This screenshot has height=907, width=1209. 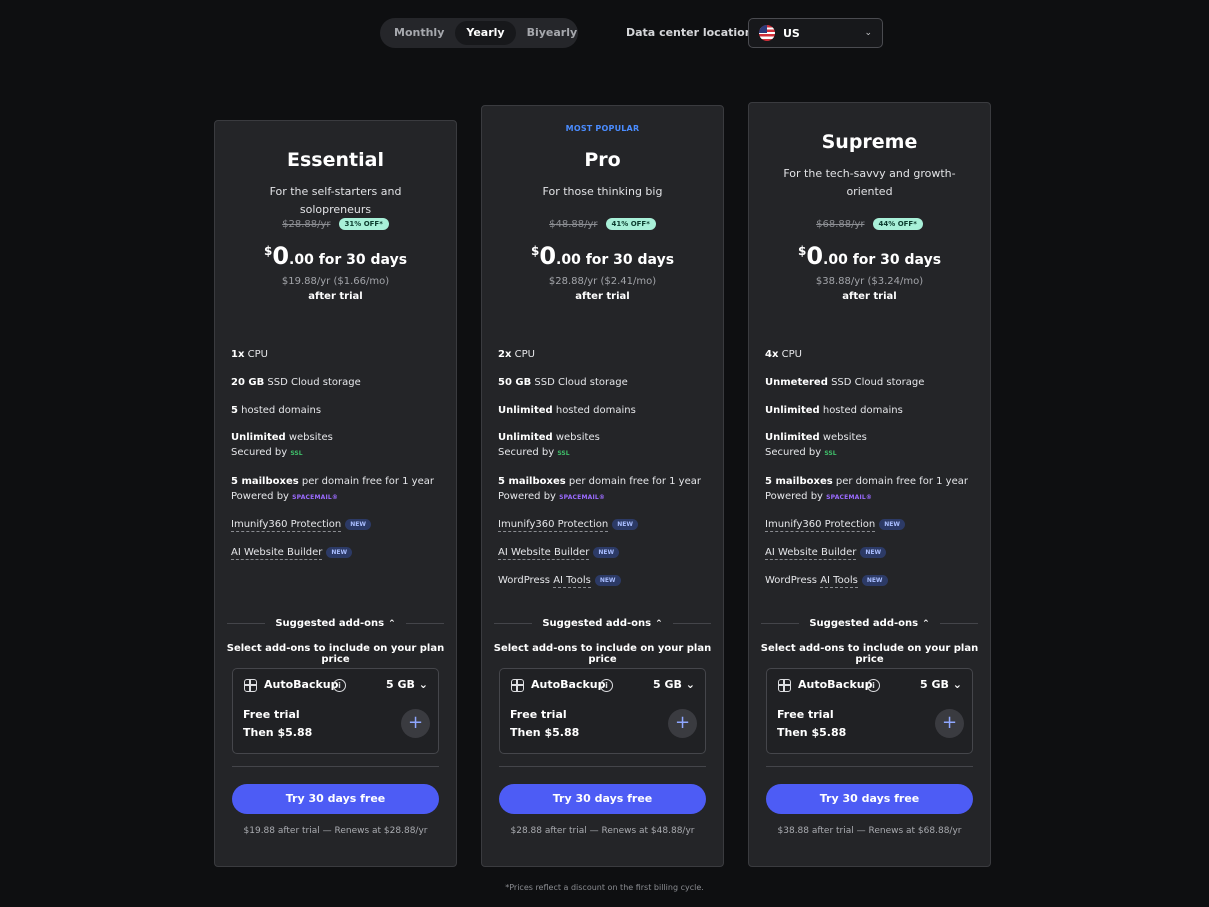 What do you see at coordinates (505, 354) in the screenshot?
I see `feature-cpu-value: 2x` at bounding box center [505, 354].